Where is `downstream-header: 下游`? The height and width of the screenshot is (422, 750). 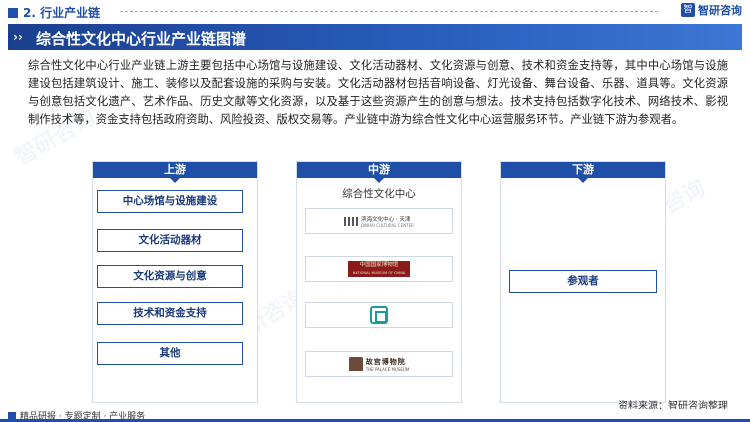
downstream-header: 下游 is located at coordinates (583, 172).